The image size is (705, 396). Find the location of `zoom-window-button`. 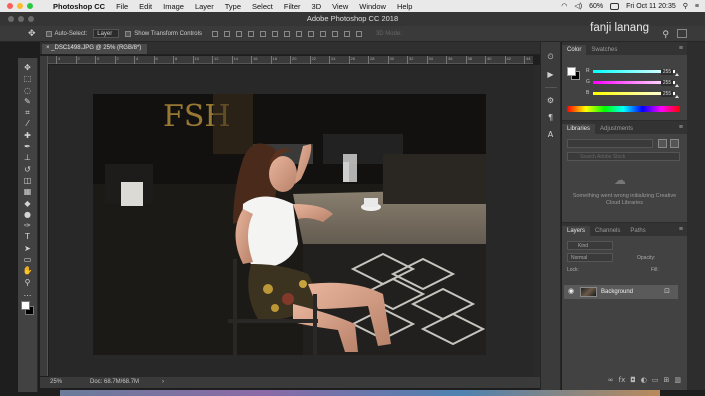

zoom-window-button is located at coordinates (30, 6).